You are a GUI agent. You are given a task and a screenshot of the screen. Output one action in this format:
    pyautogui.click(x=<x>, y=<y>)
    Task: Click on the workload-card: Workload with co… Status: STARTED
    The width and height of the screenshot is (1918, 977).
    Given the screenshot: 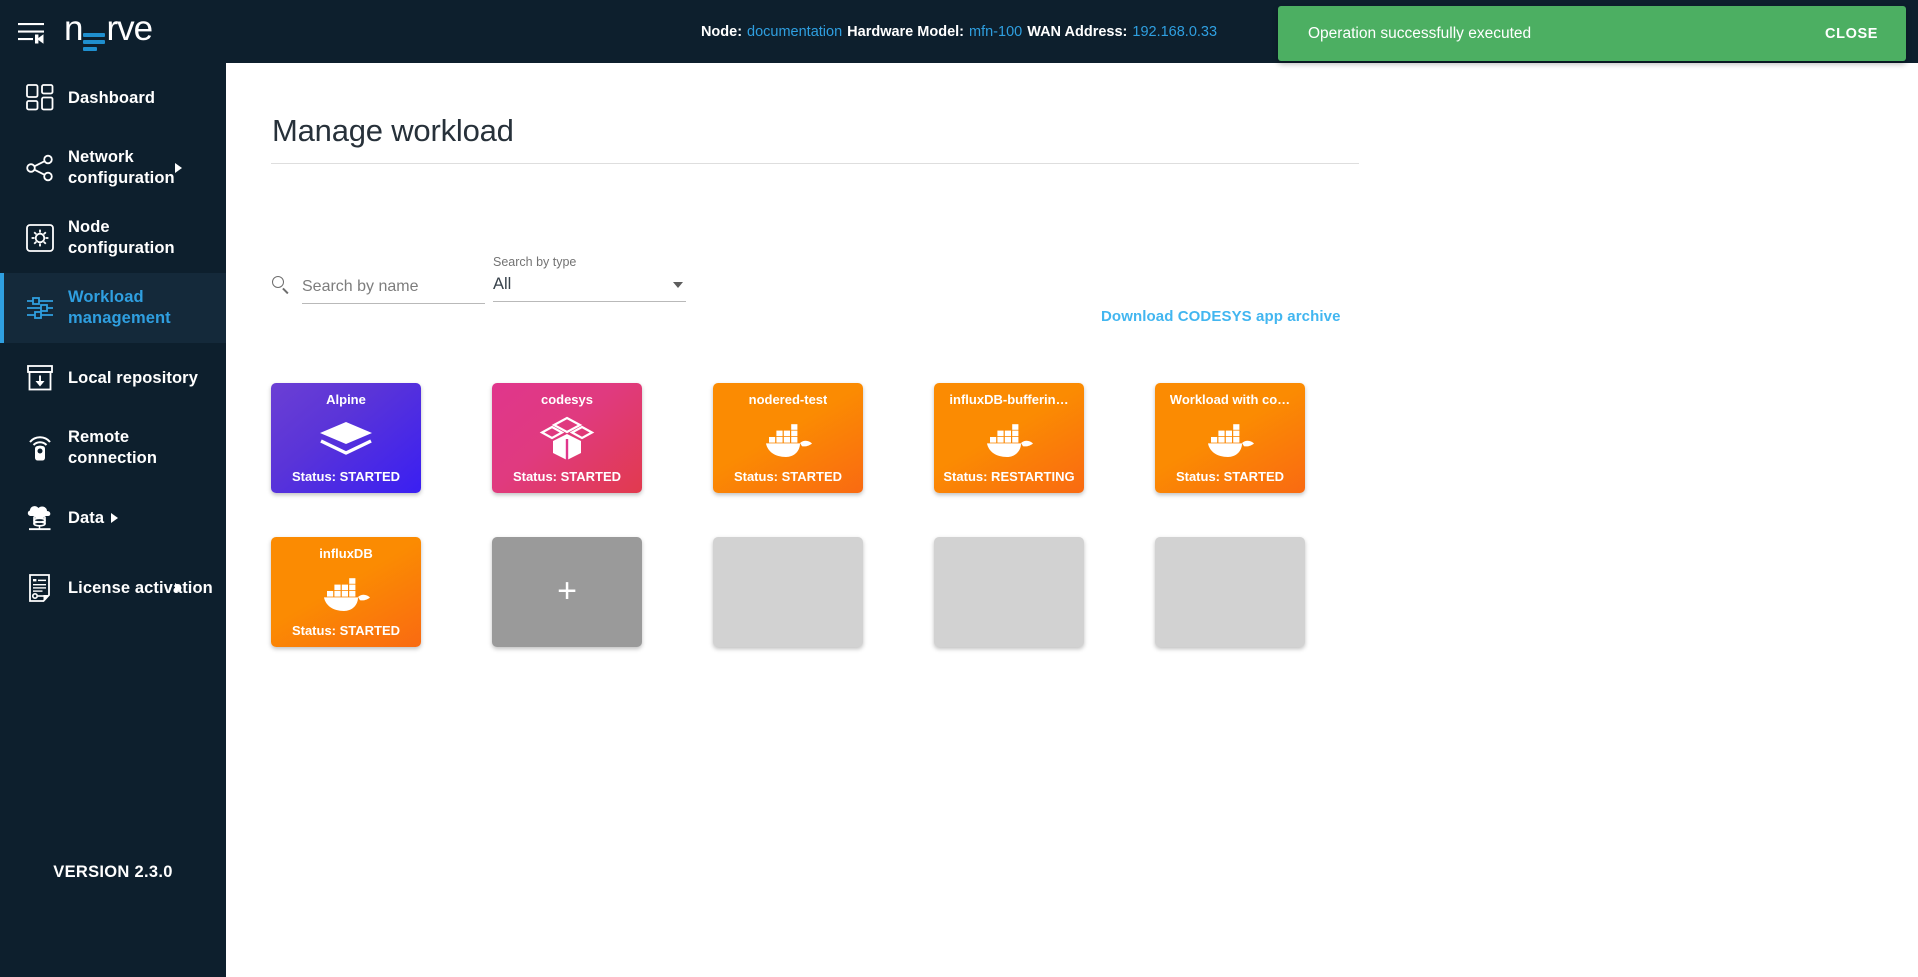 What is the action you would take?
    pyautogui.click(x=1230, y=438)
    